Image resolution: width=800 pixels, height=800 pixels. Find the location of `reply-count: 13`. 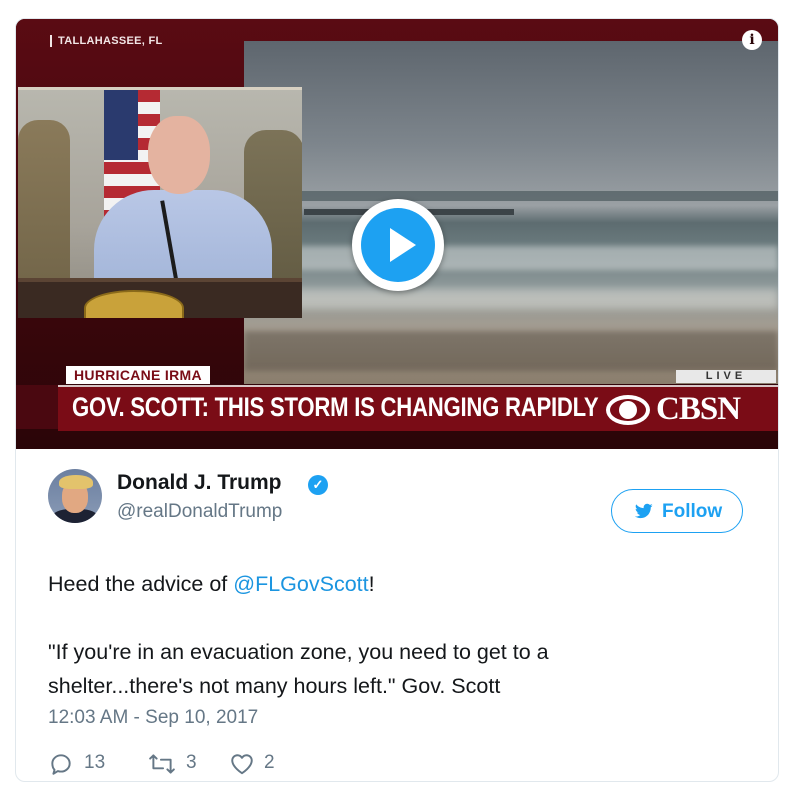

reply-count: 13 is located at coordinates (95, 762).